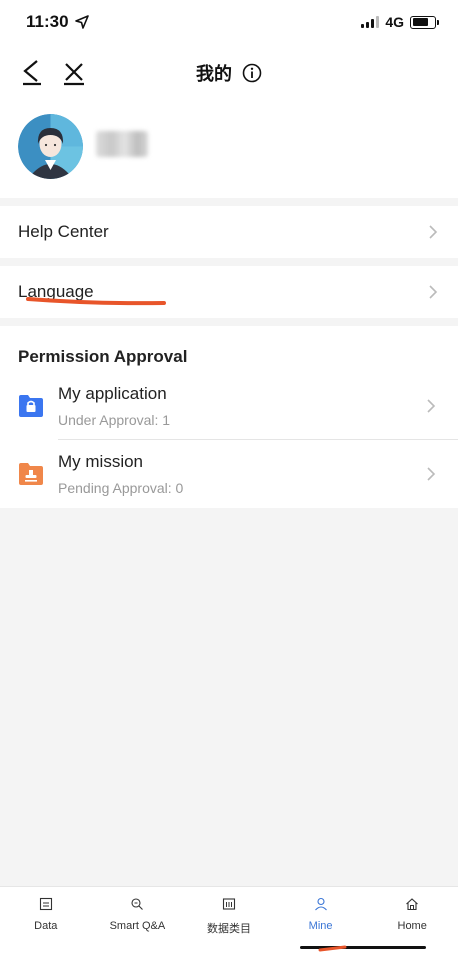 The width and height of the screenshot is (458, 953). What do you see at coordinates (46, 926) in the screenshot?
I see `tab-label: Data` at bounding box center [46, 926].